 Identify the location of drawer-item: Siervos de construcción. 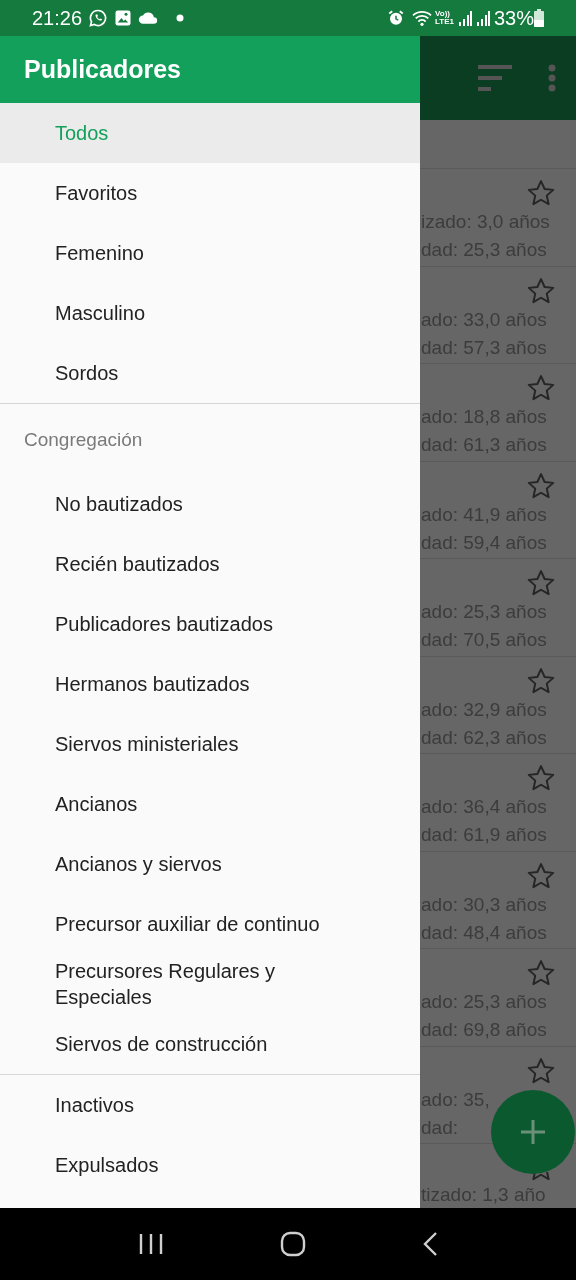
(210, 1044).